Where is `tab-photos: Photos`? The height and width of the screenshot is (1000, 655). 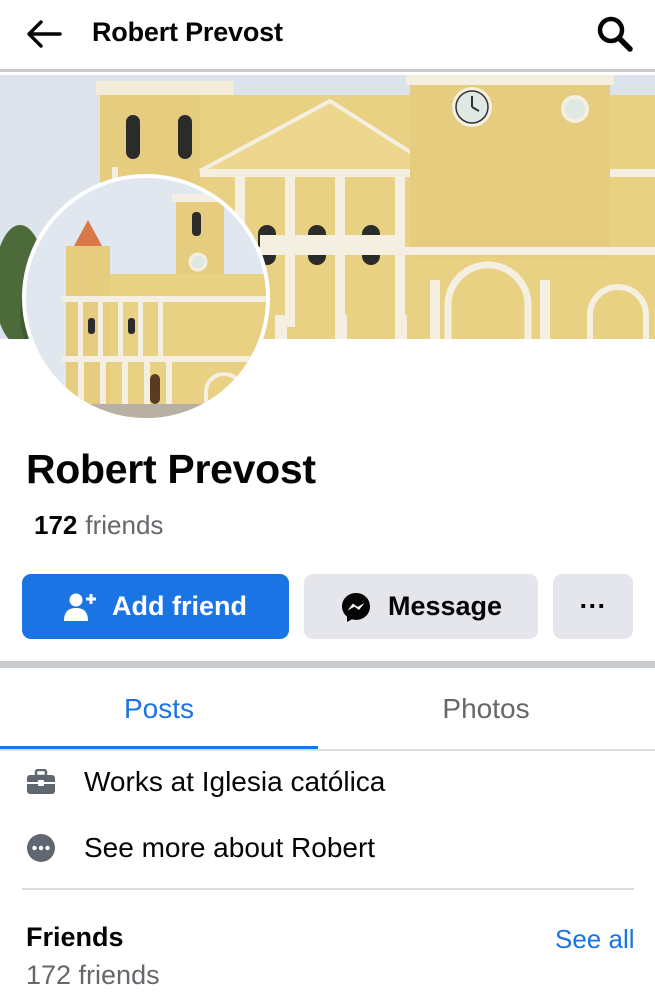
tab-photos: Photos is located at coordinates (486, 709).